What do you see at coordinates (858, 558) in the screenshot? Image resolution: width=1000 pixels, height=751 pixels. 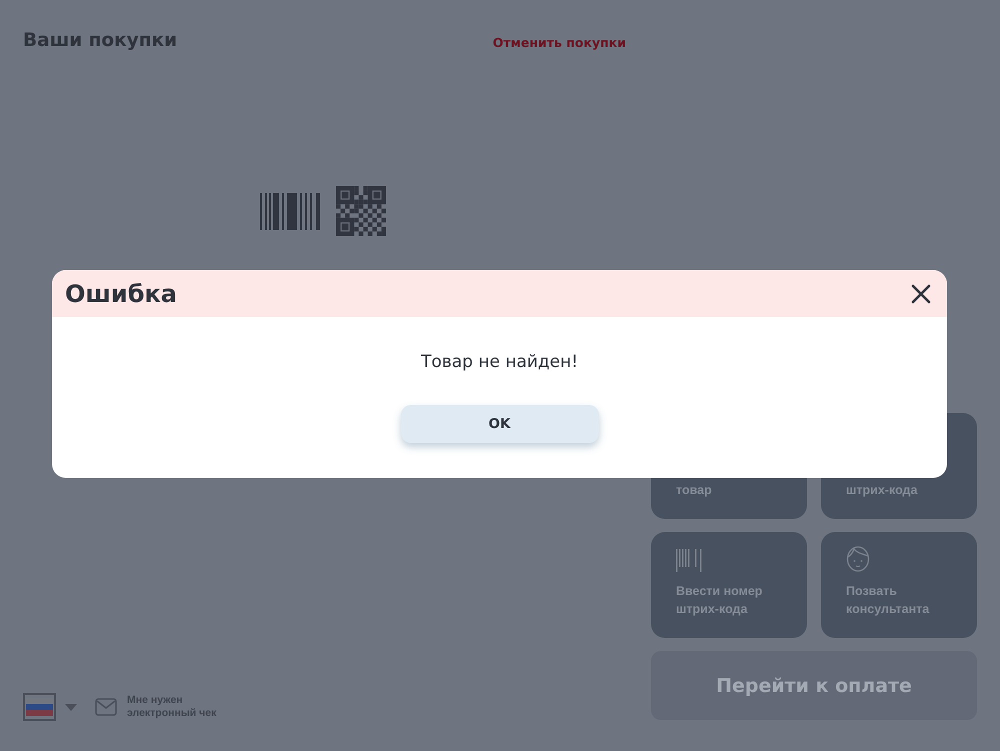 I see `person-face-icon` at bounding box center [858, 558].